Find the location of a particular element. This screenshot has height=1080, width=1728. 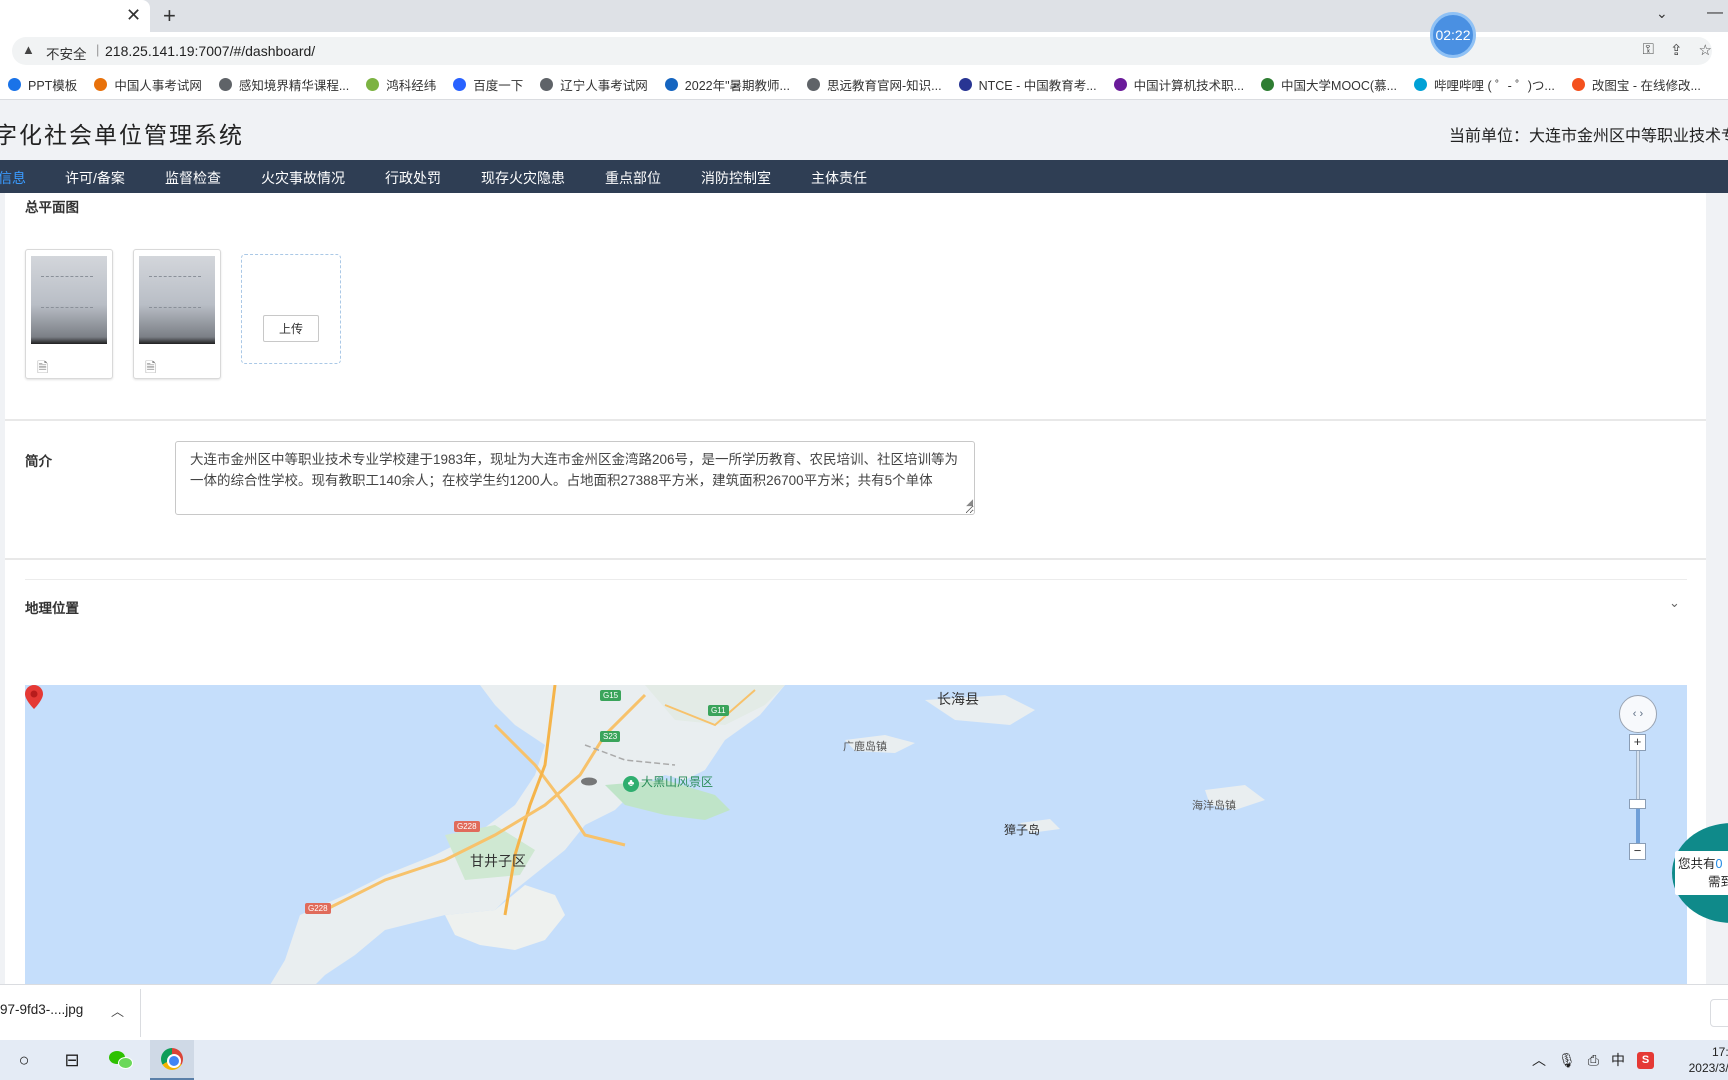

map-label-ganjingzi: 甘井子区 is located at coordinates (498, 861).